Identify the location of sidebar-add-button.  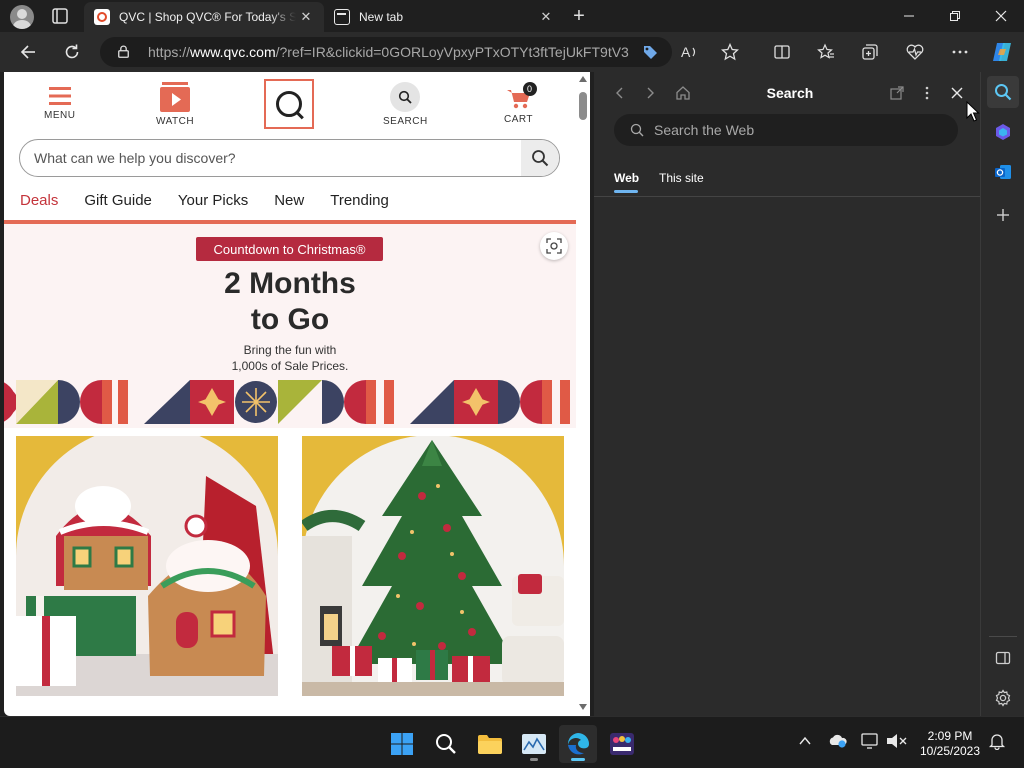
(1003, 215).